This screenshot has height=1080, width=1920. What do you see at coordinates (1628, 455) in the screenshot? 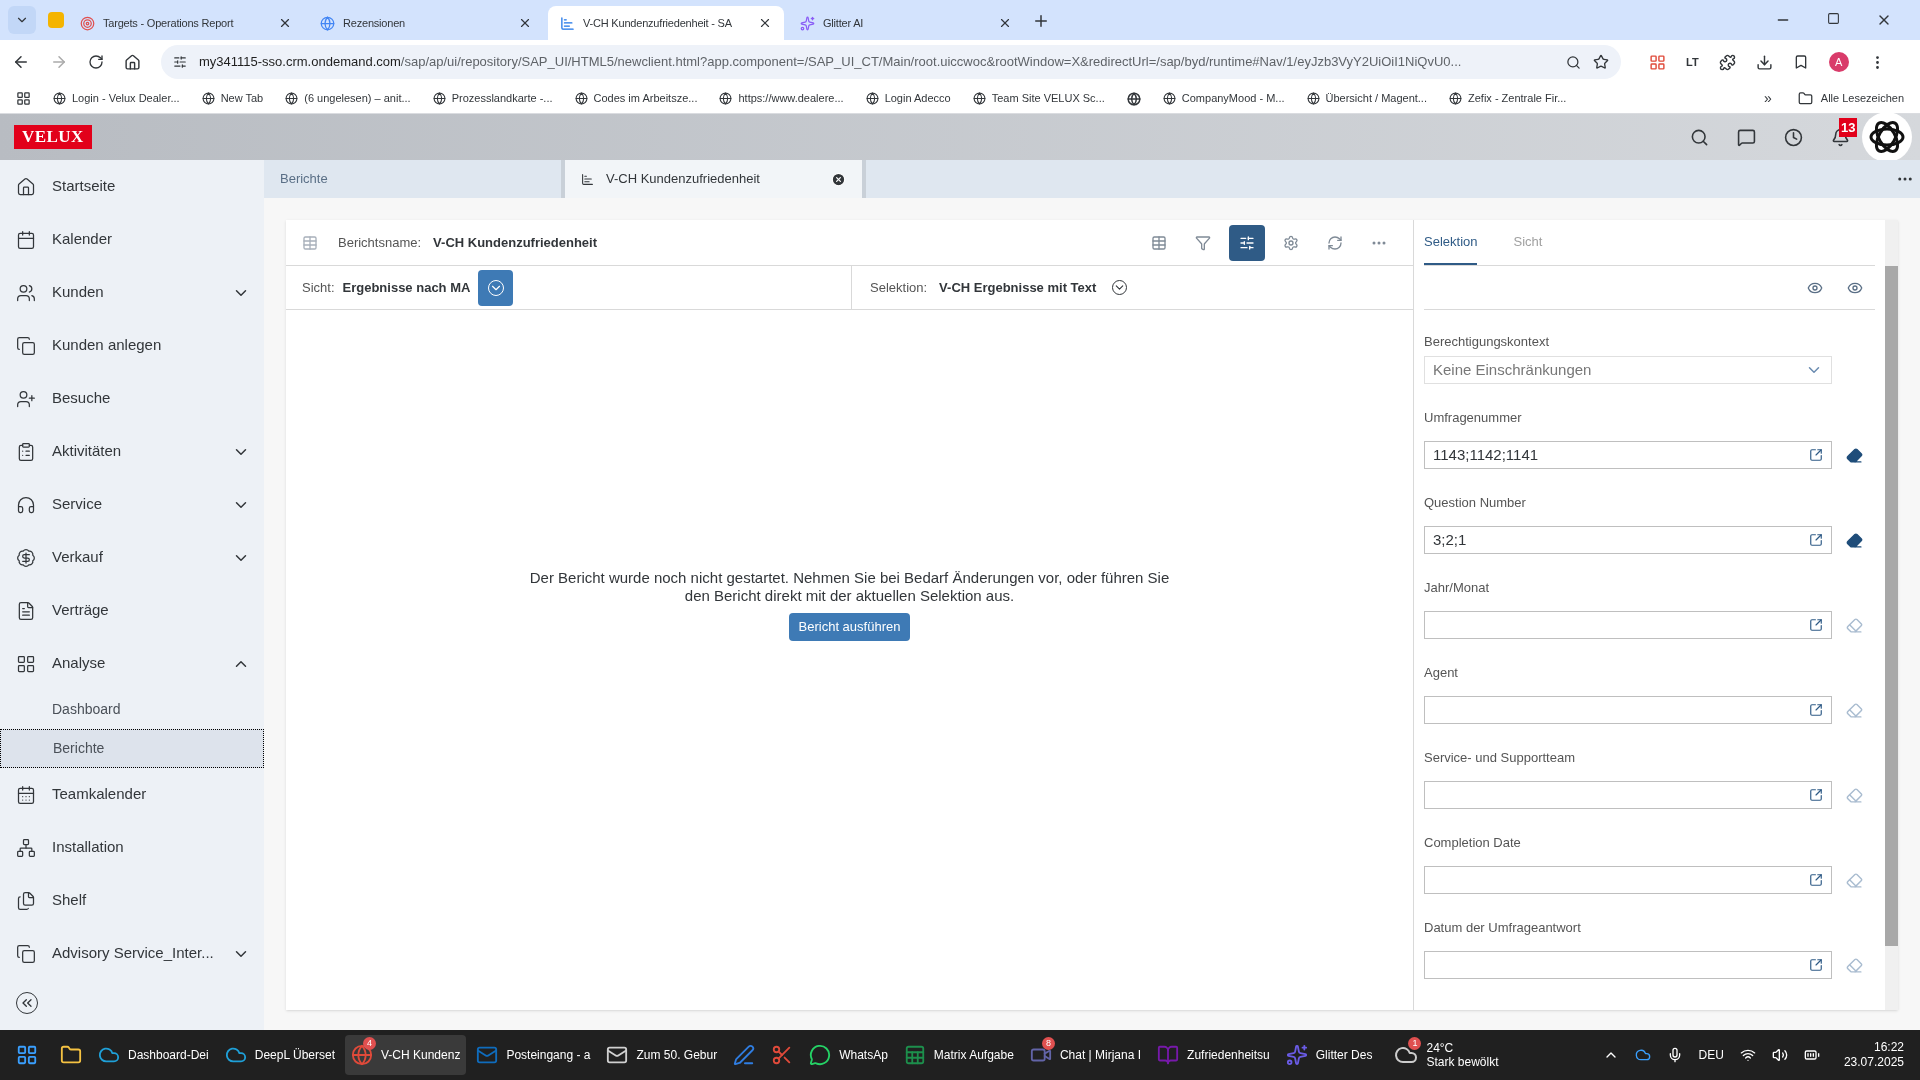
I see `input-field: 1143;1142;1141` at bounding box center [1628, 455].